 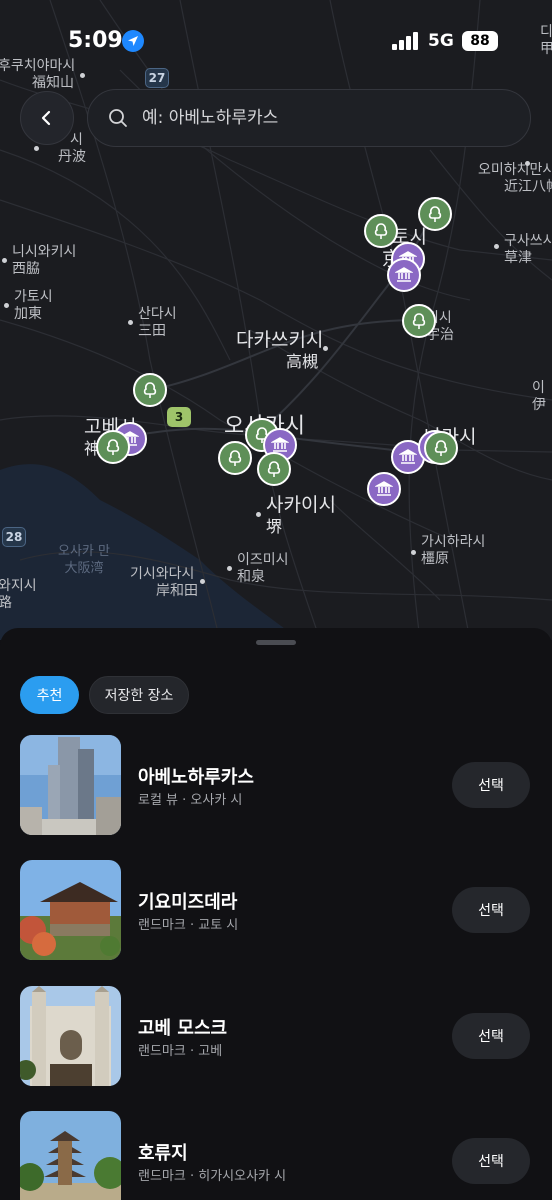 I want to click on sheet-handle, so click(x=276, y=642).